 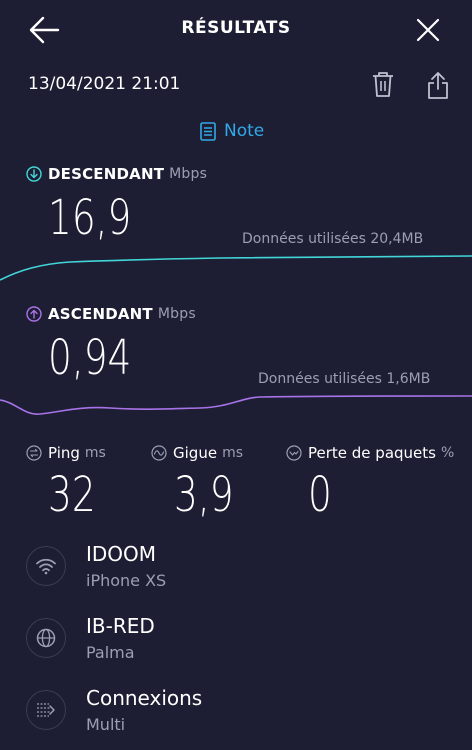 I want to click on page-title: RÉSULTATS, so click(x=236, y=28).